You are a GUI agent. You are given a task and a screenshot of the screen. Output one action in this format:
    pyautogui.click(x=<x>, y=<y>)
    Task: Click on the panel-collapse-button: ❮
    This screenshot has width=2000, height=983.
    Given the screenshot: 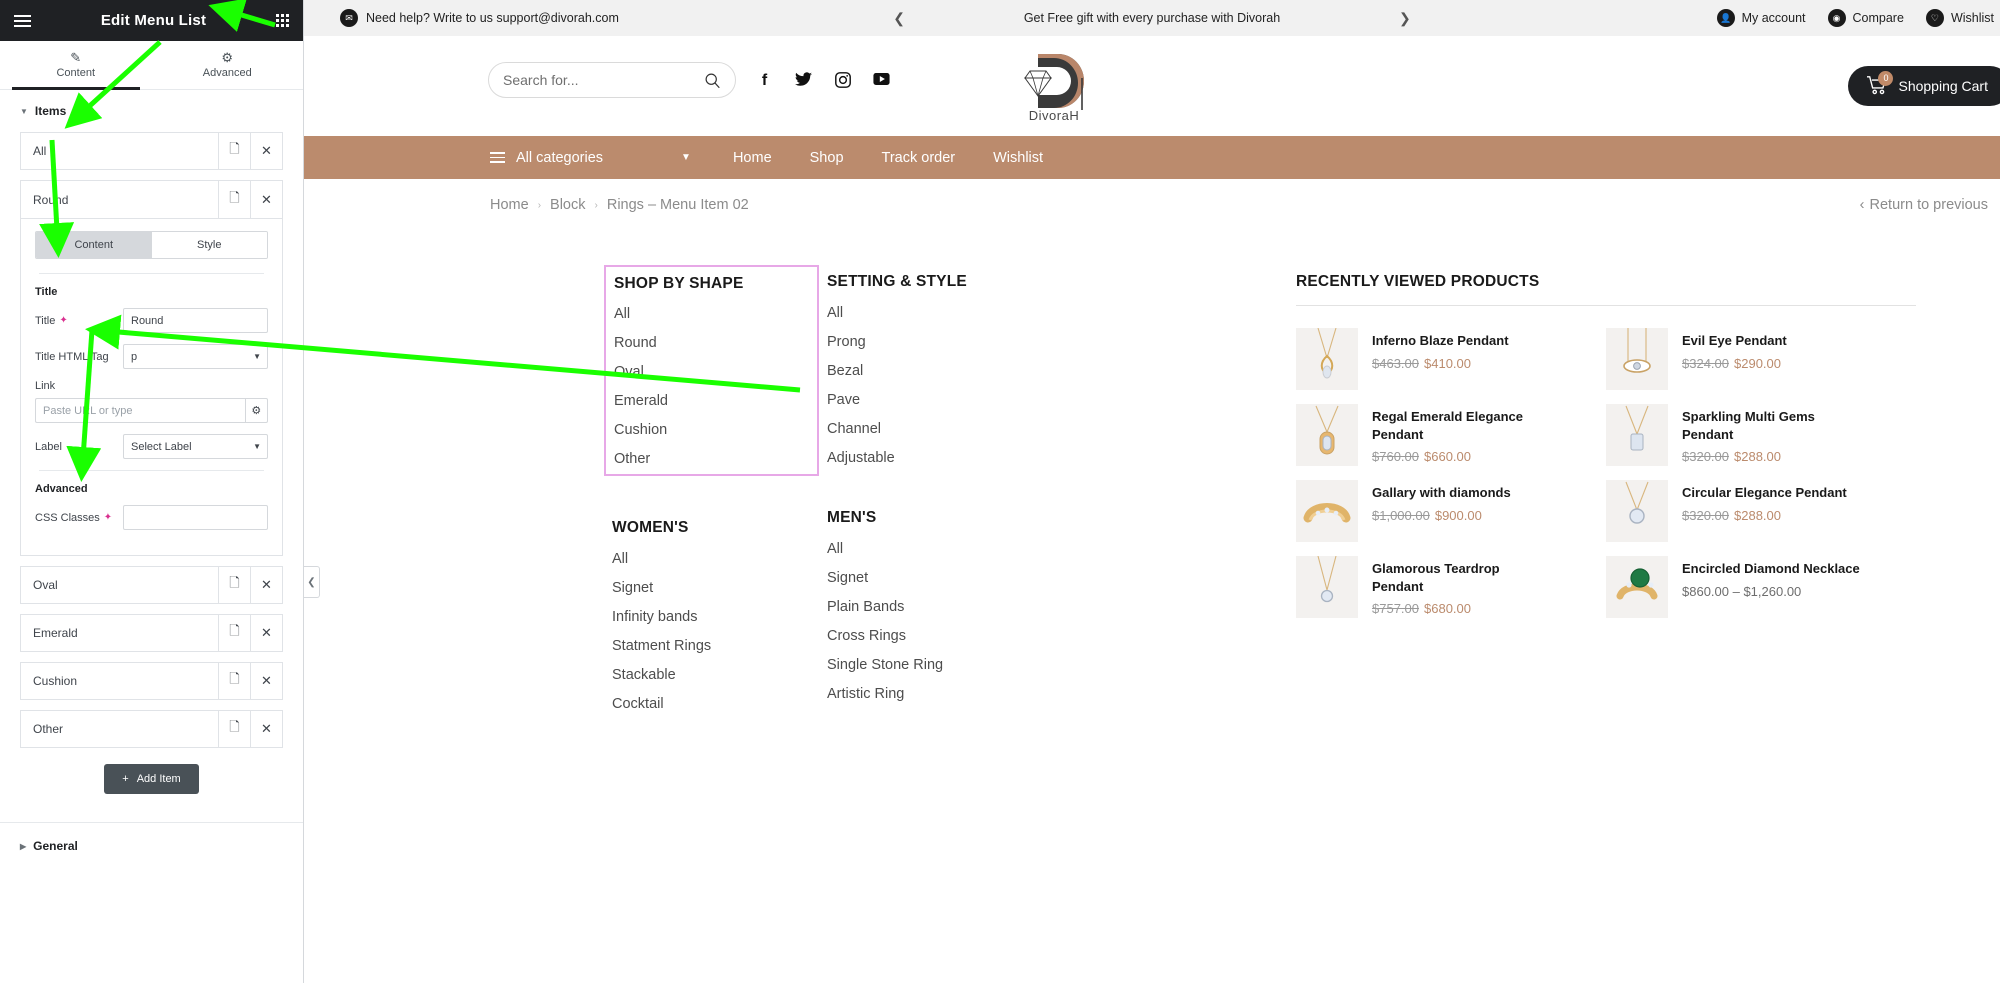 What is the action you would take?
    pyautogui.click(x=312, y=582)
    